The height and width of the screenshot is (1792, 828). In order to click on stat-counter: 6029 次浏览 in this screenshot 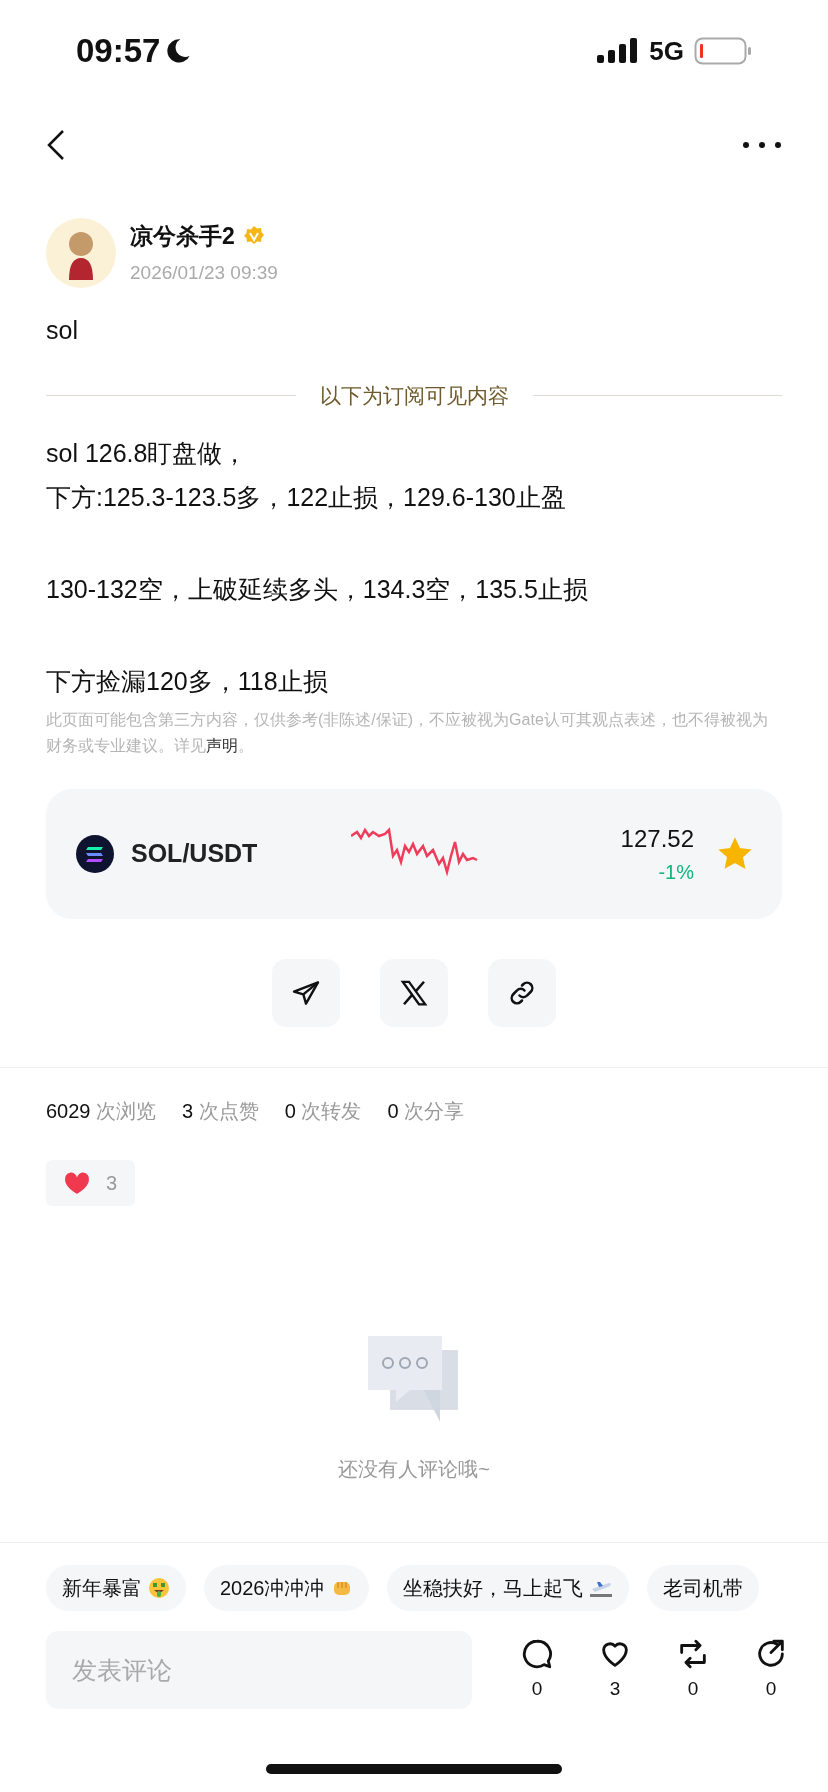, I will do `click(101, 1111)`.